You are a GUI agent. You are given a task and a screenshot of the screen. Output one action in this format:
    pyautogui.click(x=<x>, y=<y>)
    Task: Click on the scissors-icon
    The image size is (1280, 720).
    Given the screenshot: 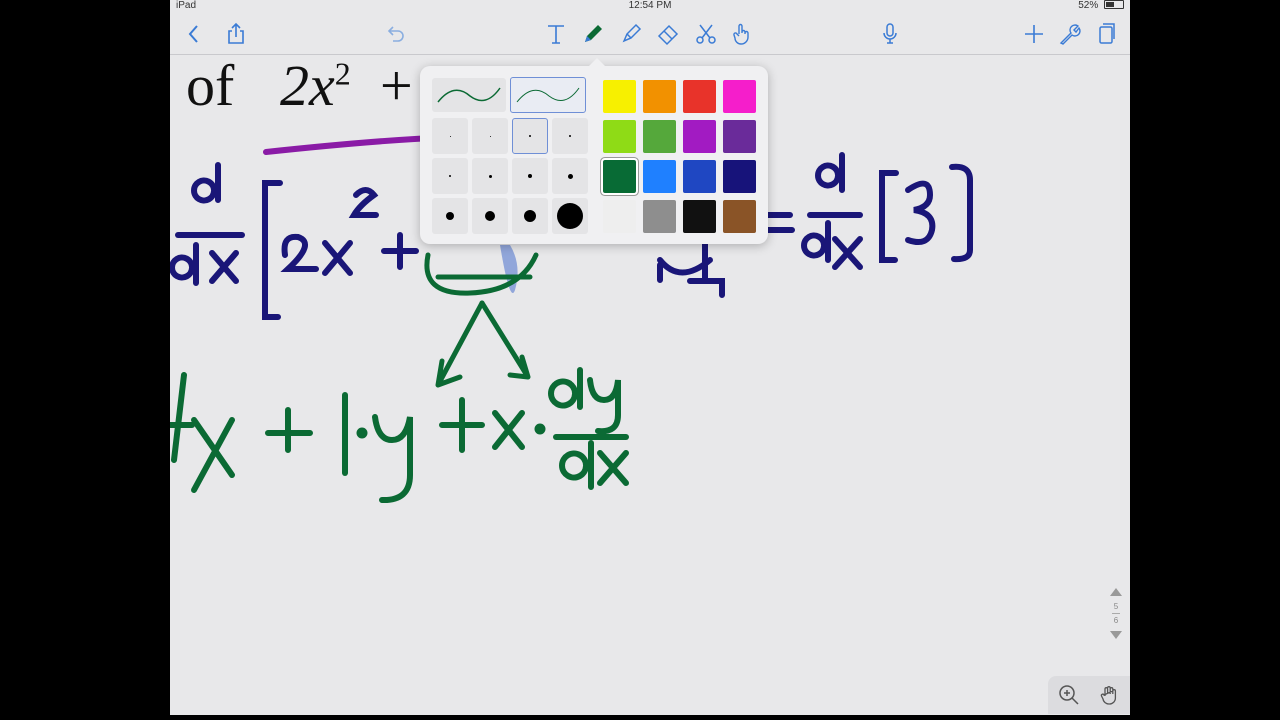 What is the action you would take?
    pyautogui.click(x=706, y=34)
    